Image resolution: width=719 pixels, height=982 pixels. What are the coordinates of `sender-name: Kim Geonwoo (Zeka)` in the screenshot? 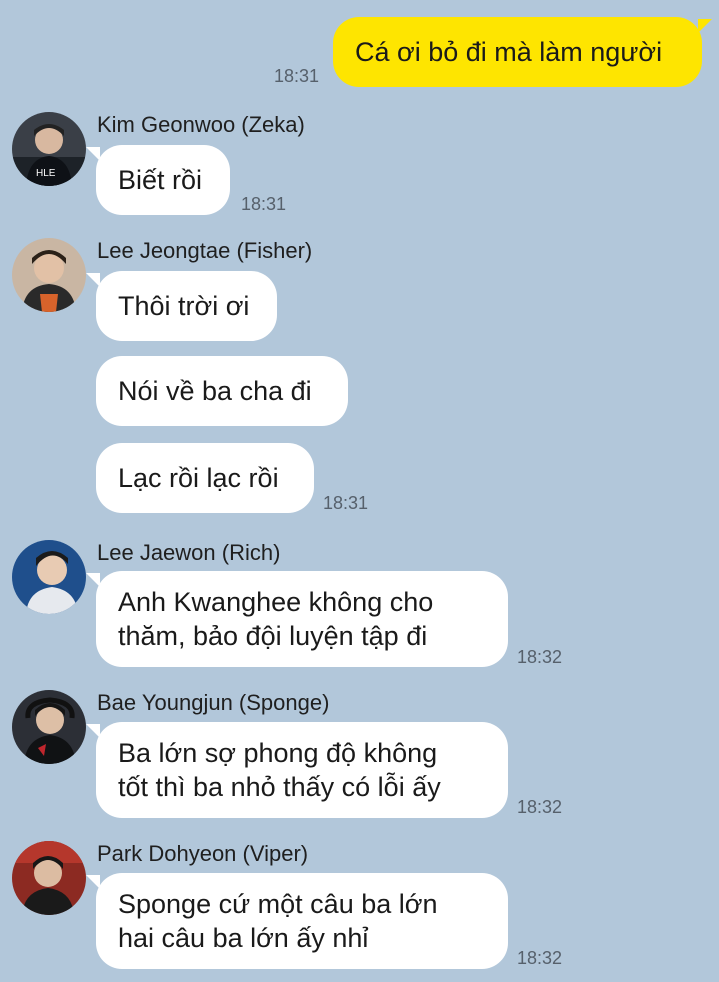 It's located at (201, 124).